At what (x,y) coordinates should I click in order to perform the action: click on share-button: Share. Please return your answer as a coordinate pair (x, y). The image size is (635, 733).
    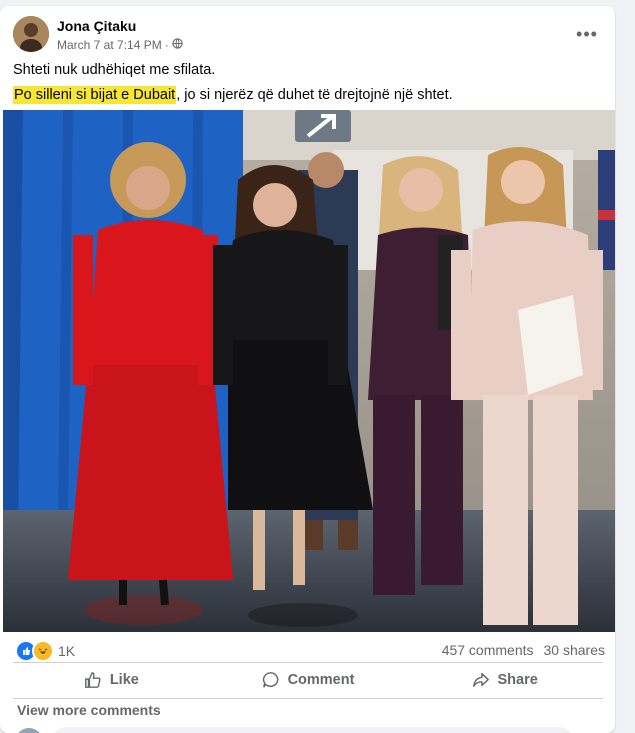
    Looking at the image, I should click on (504, 680).